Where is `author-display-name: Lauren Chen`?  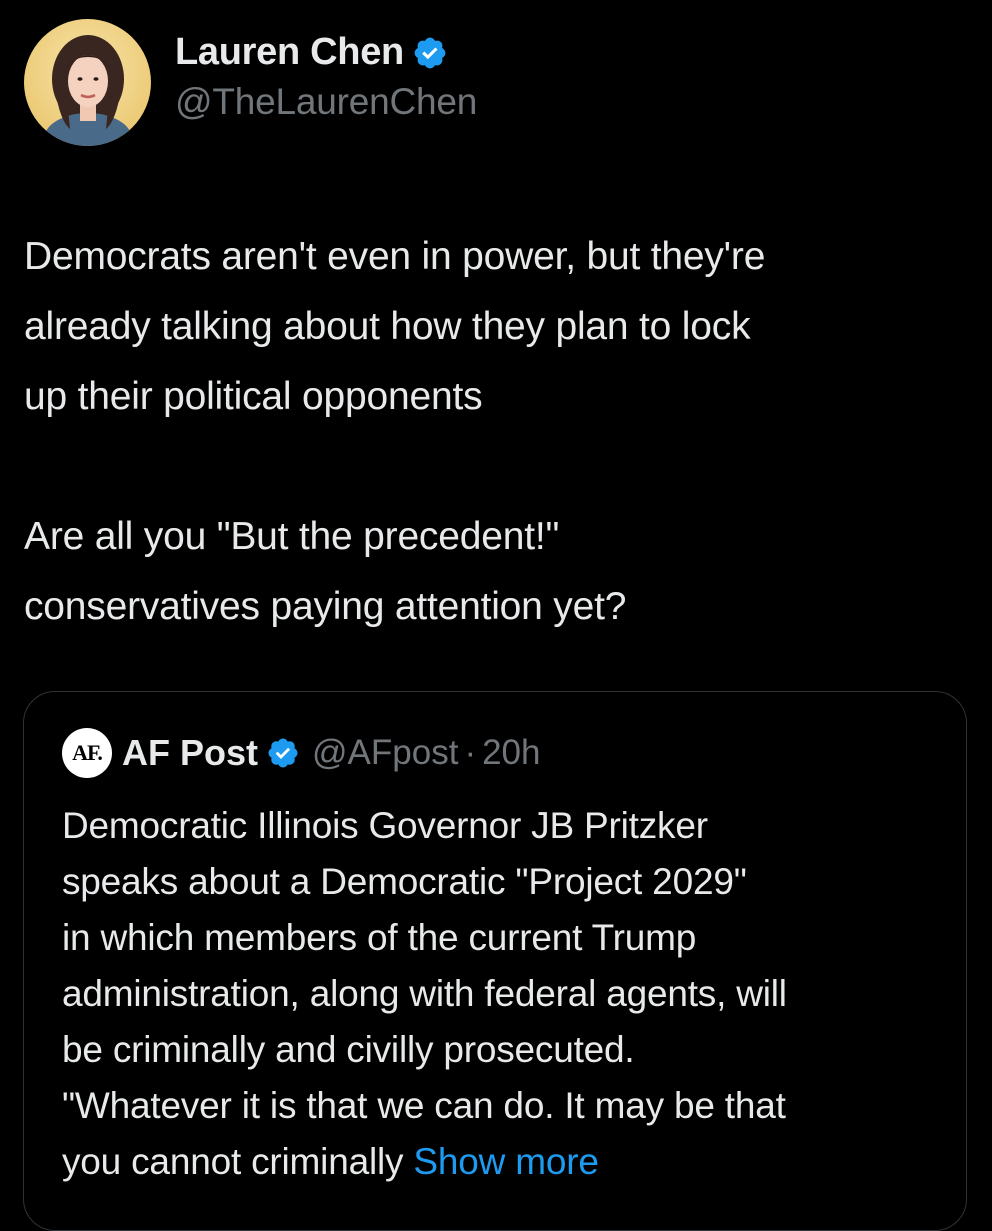
author-display-name: Lauren Chen is located at coordinates (289, 52).